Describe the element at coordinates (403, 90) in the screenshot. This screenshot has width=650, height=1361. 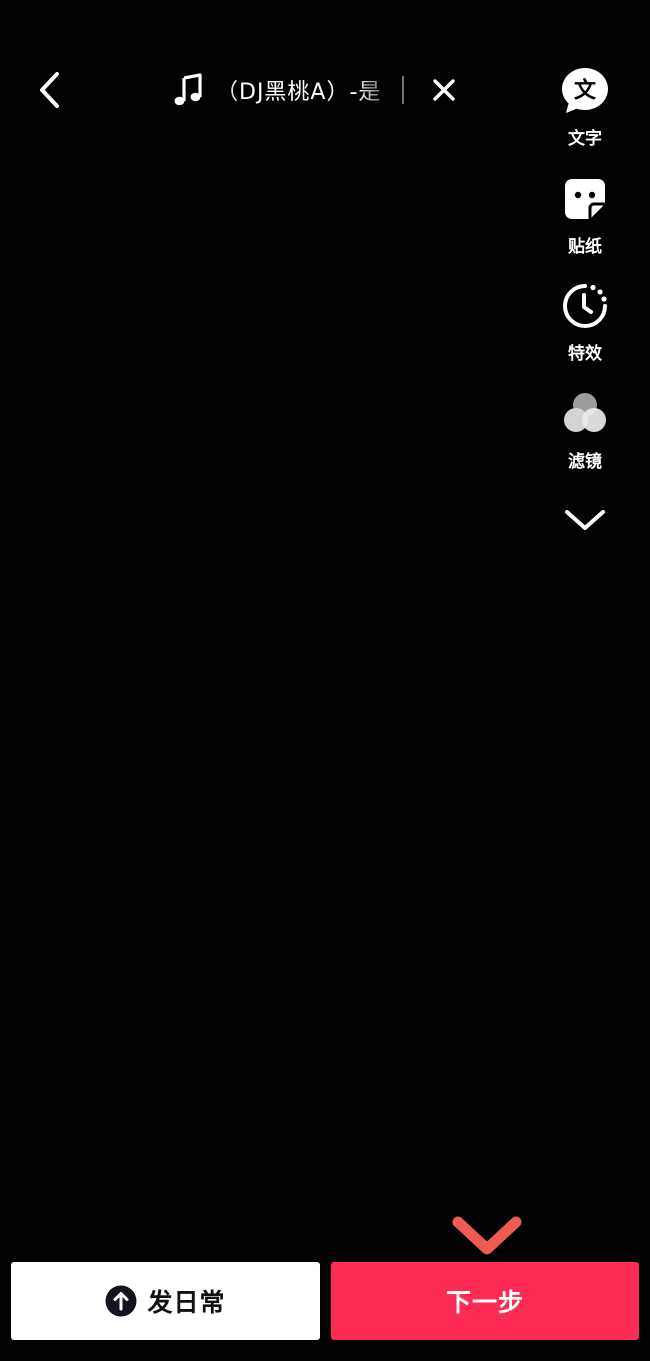
I see `music-divider` at that location.